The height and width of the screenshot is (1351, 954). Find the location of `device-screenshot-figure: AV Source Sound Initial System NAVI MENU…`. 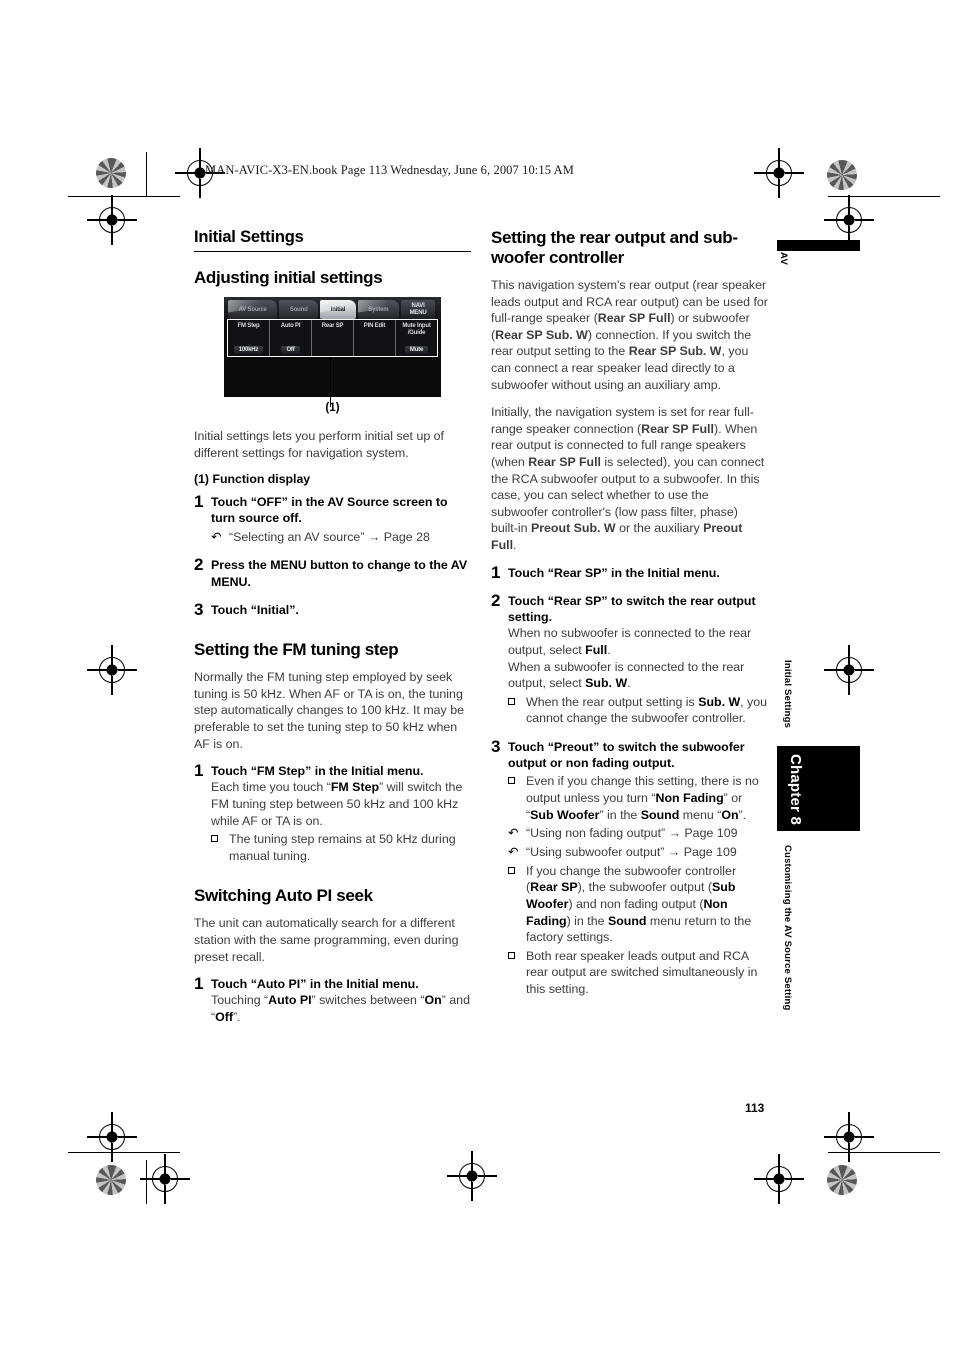

device-screenshot-figure: AV Source Sound Initial System NAVI MENU… is located at coordinates (332, 352).